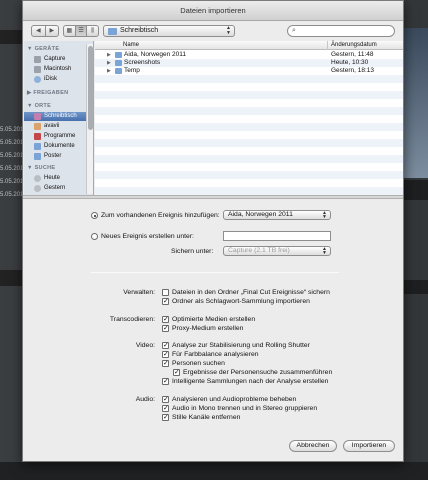 The height and width of the screenshot is (480, 428). I want to click on checkbox-fix-audio: Analysieren und Audioprobleme beheben, so click(272, 399).